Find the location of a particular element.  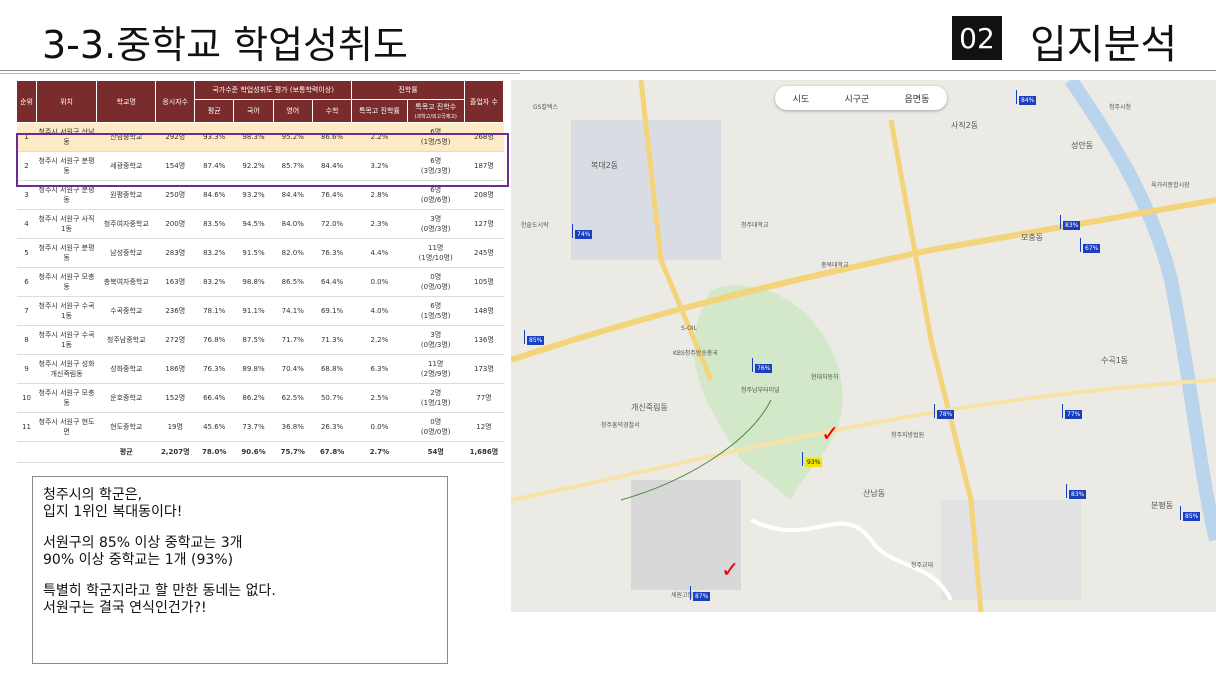

table-cell-korean: 87.5% is located at coordinates (253, 340).